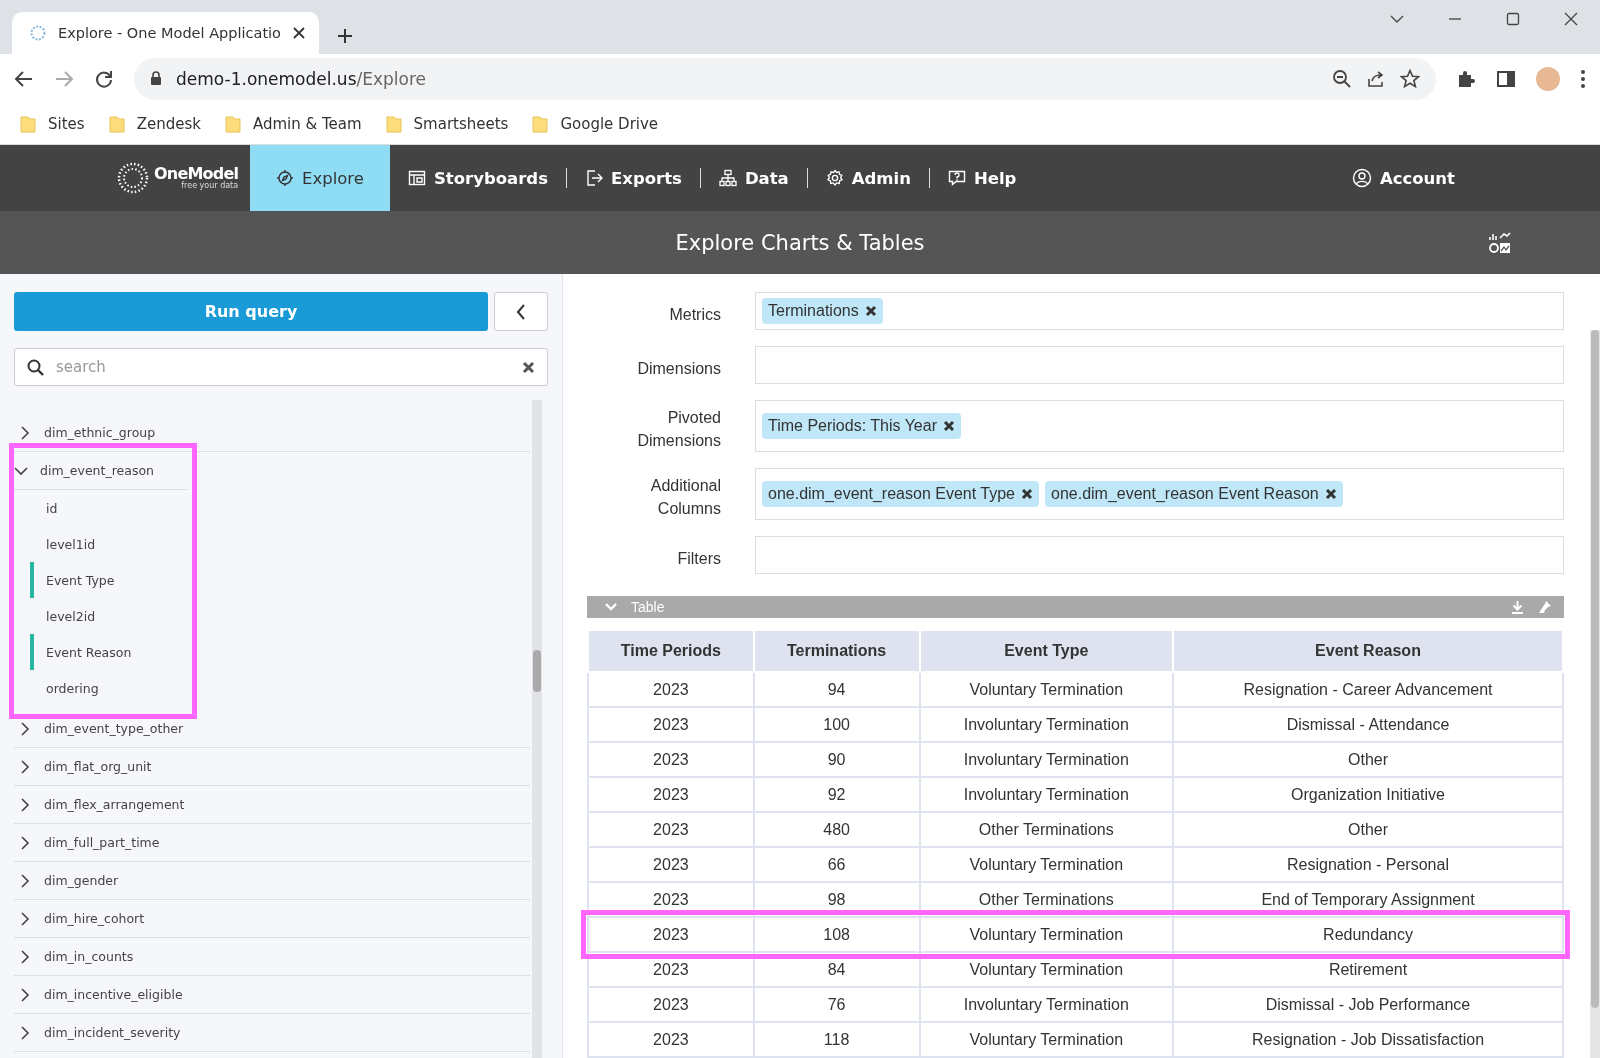 The image size is (1600, 1058). Describe the element at coordinates (834, 178) in the screenshot. I see `settings-icon` at that location.